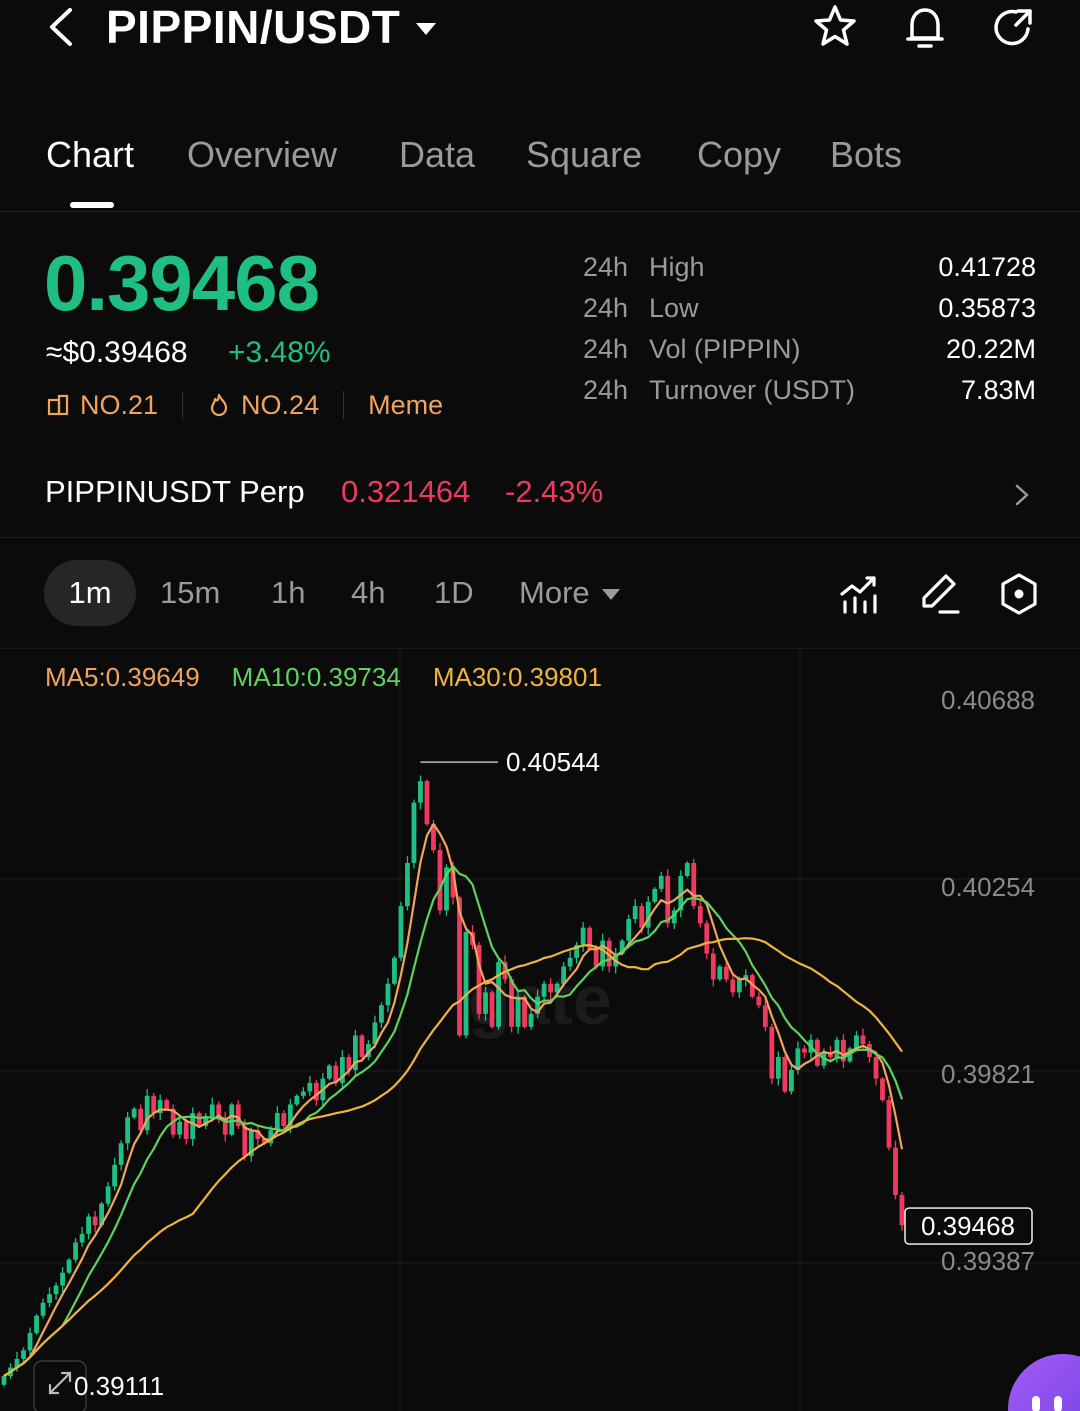  I want to click on y-axis: 0.40688 0.40254 0.39821 0.39387, so click(988, 980).